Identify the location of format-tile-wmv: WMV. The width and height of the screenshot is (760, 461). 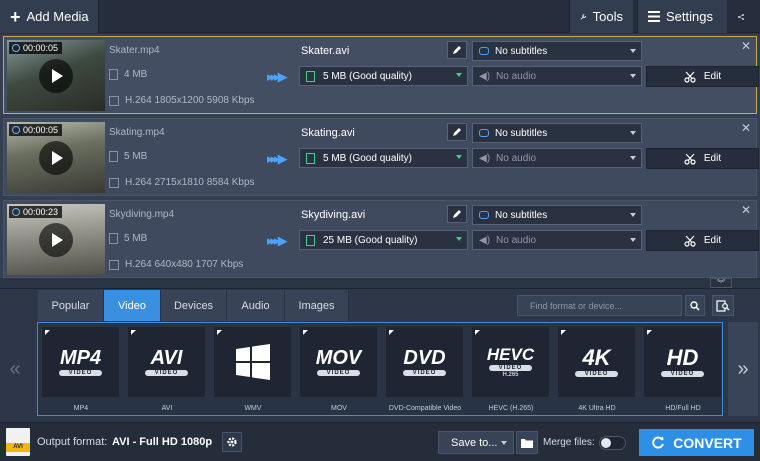
(253, 371).